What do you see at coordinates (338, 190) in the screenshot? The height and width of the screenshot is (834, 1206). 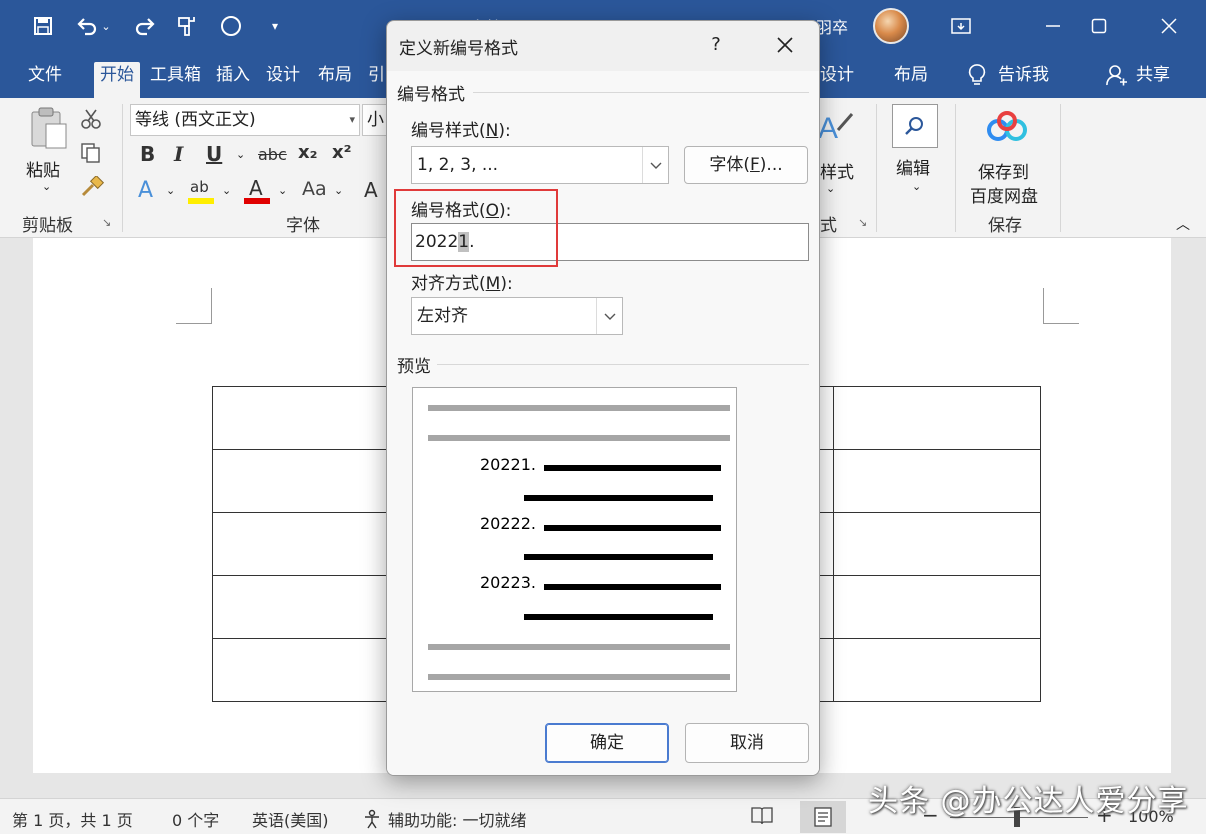 I see `change-case-dropdown-icon: ⌄` at bounding box center [338, 190].